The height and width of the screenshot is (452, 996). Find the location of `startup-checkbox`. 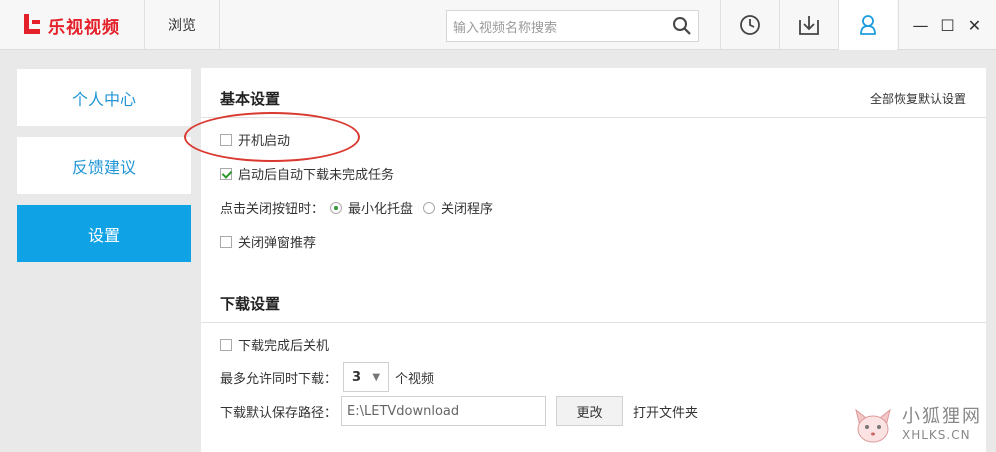

startup-checkbox is located at coordinates (226, 139).